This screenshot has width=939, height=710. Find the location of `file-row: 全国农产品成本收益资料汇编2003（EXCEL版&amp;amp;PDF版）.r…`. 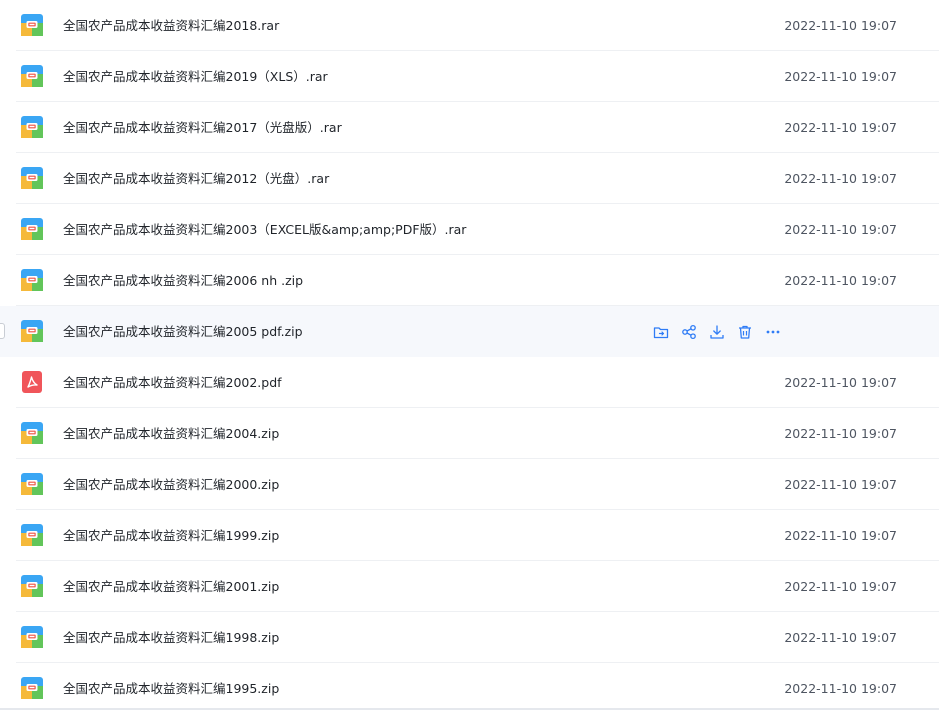

file-row: 全国农产品成本收益资料汇编2003（EXCEL版&amp;amp;PDF版）.r… is located at coordinates (469, 229).